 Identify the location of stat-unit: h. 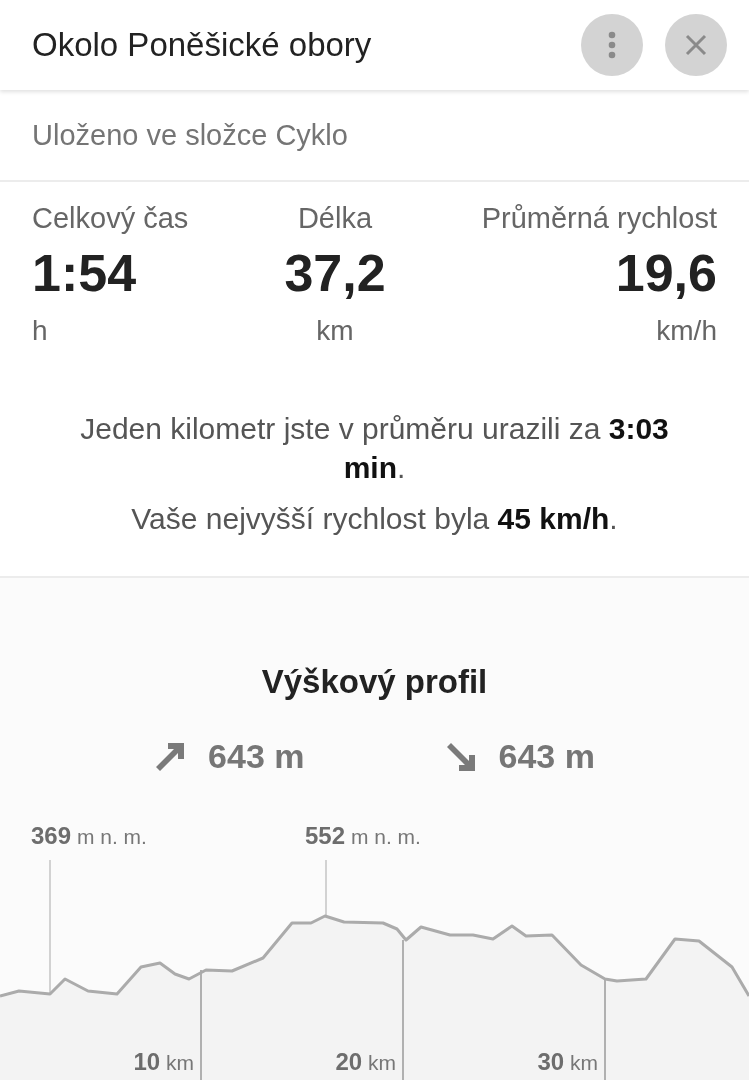
(40, 331).